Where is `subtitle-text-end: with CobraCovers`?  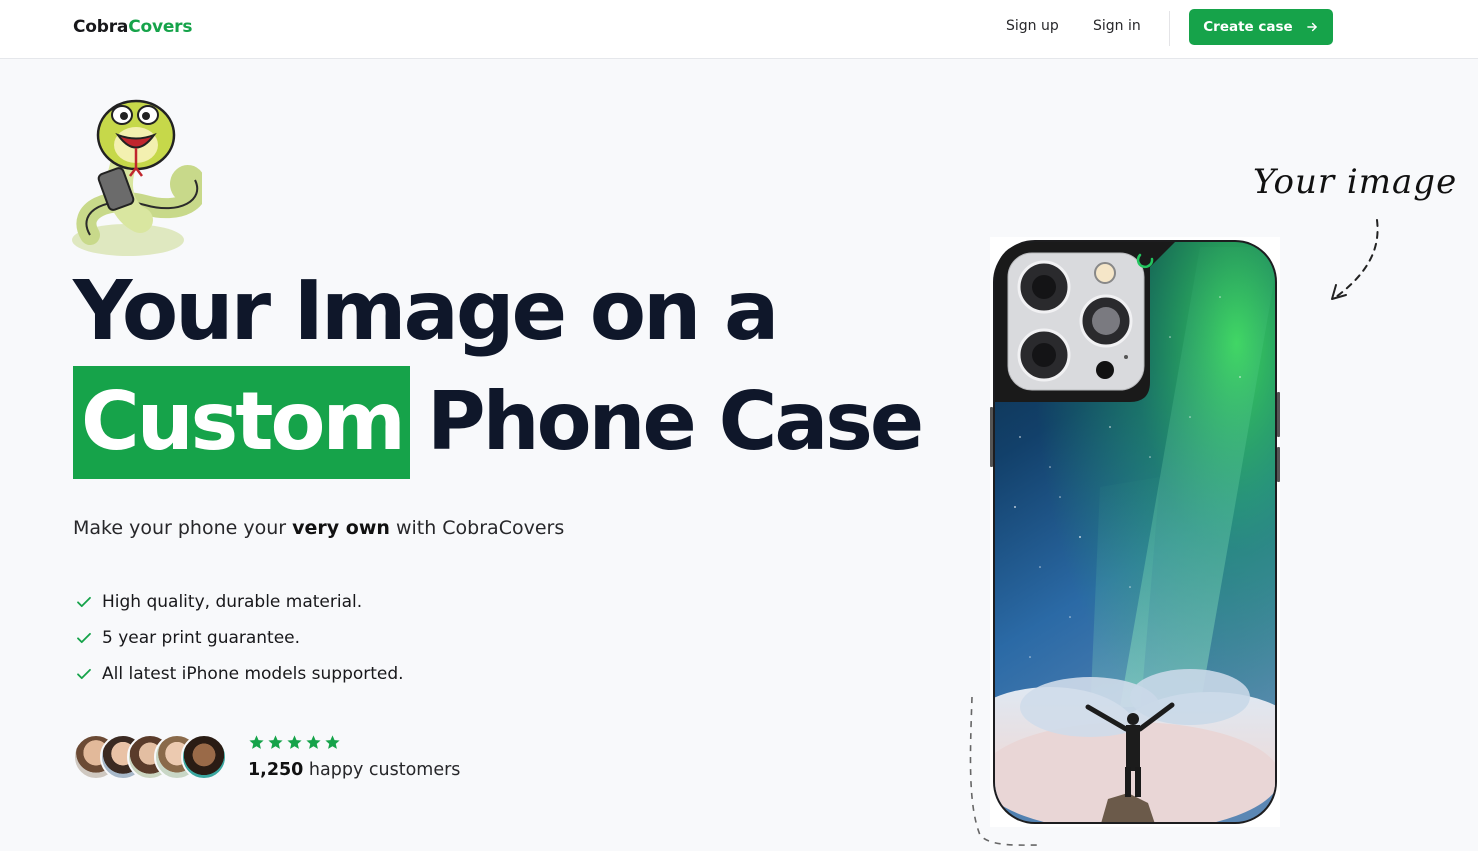 subtitle-text-end: with CobraCovers is located at coordinates (477, 528).